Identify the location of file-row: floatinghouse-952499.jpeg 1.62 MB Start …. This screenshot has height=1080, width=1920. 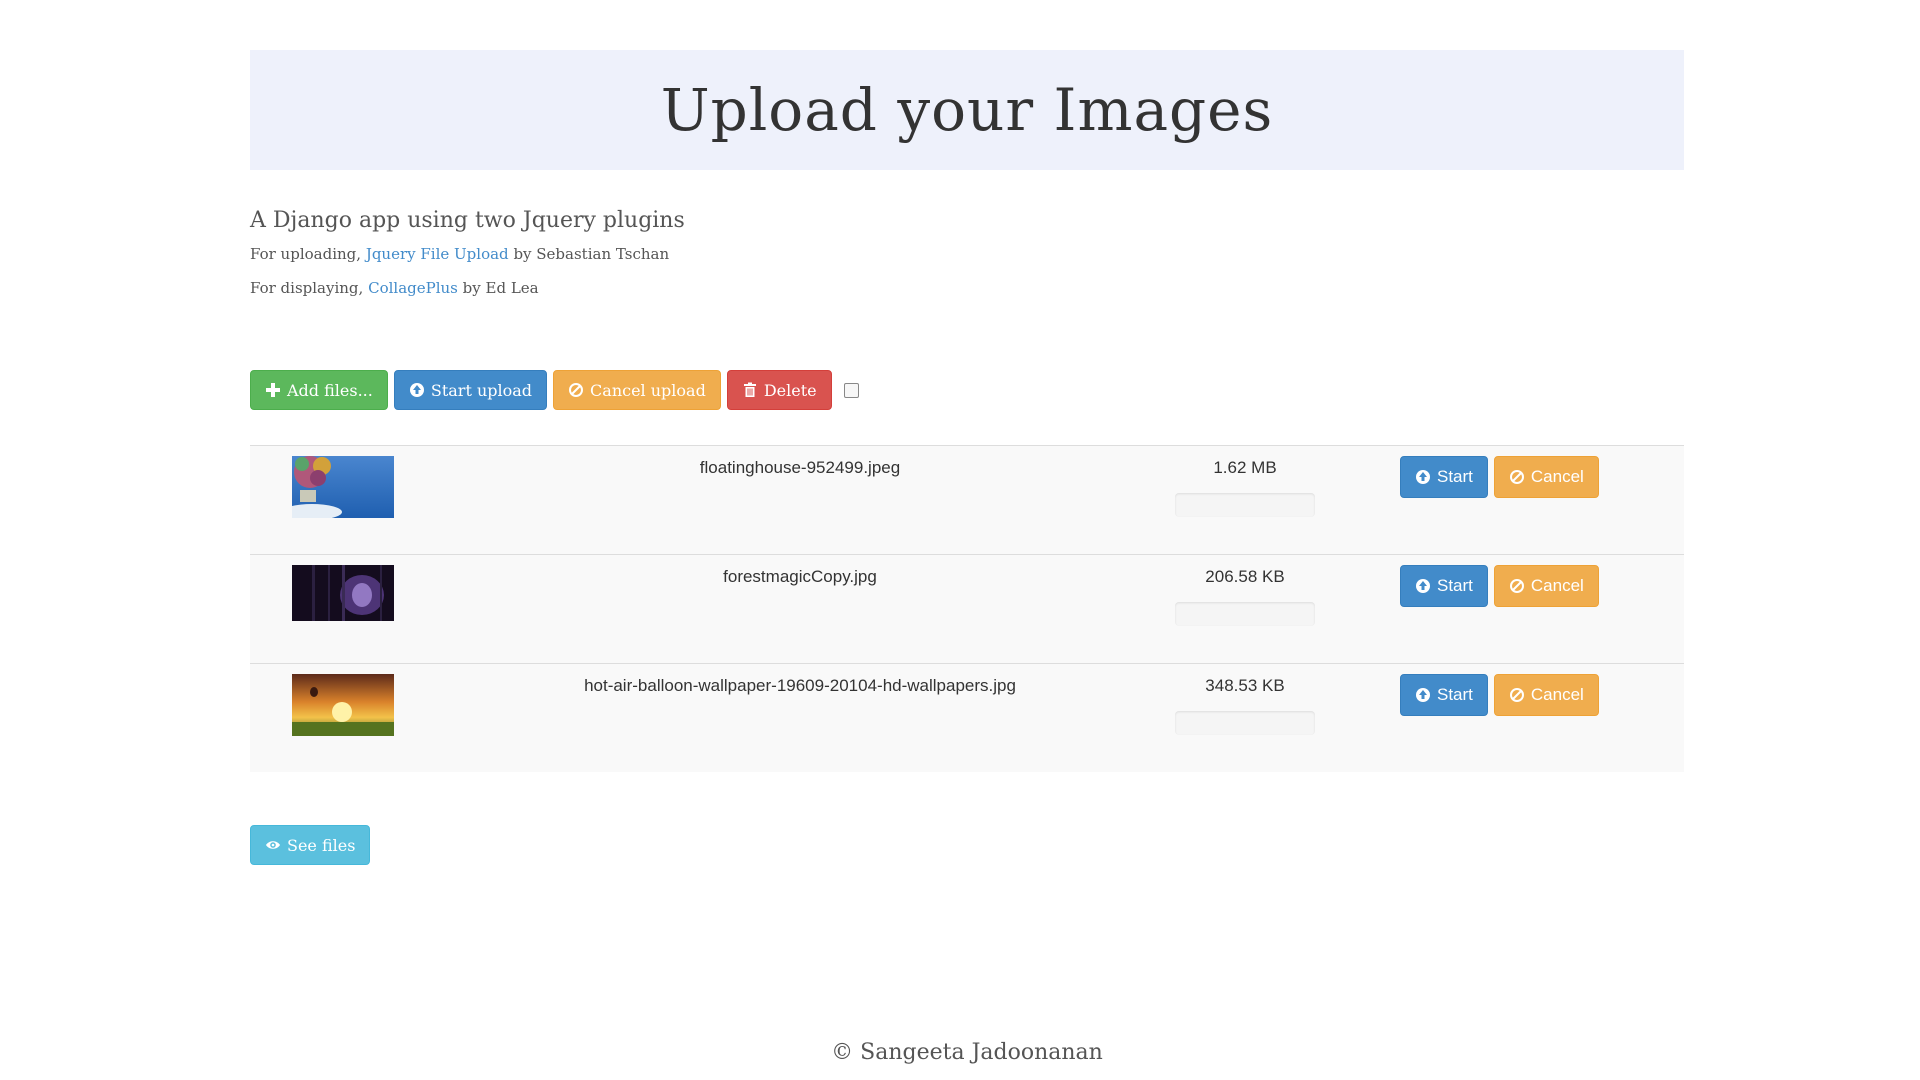
(967, 499).